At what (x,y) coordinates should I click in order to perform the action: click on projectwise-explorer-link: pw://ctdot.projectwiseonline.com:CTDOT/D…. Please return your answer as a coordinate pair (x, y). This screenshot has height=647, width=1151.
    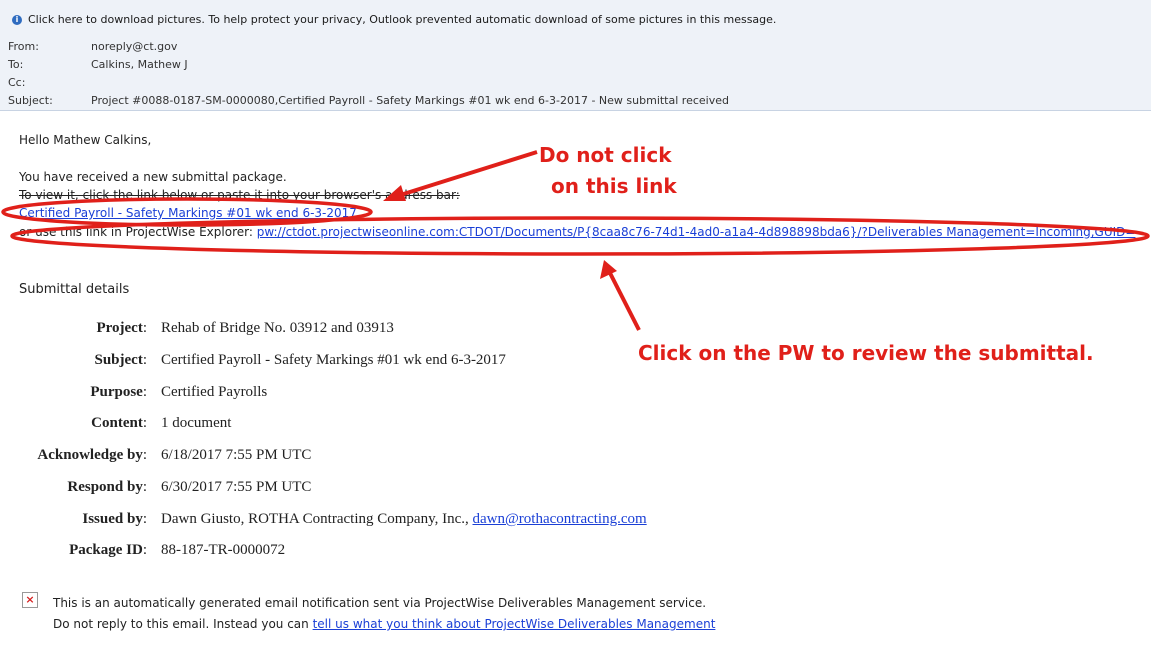
    Looking at the image, I should click on (696, 232).